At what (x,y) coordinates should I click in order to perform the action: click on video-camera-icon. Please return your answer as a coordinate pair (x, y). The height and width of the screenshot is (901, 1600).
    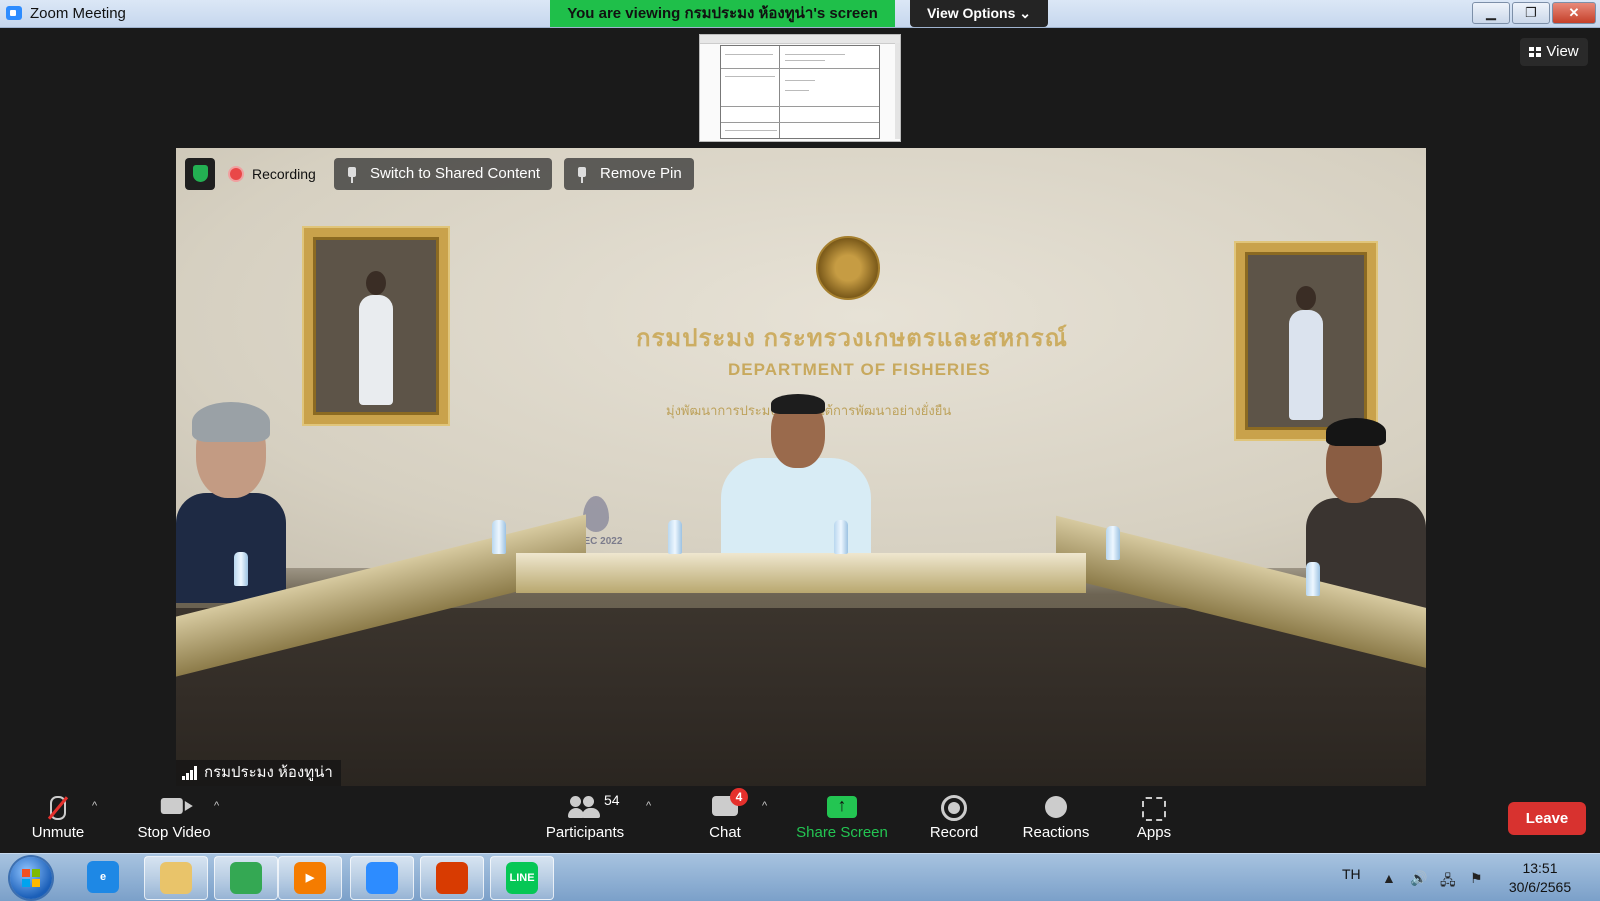
    Looking at the image, I should click on (176, 806).